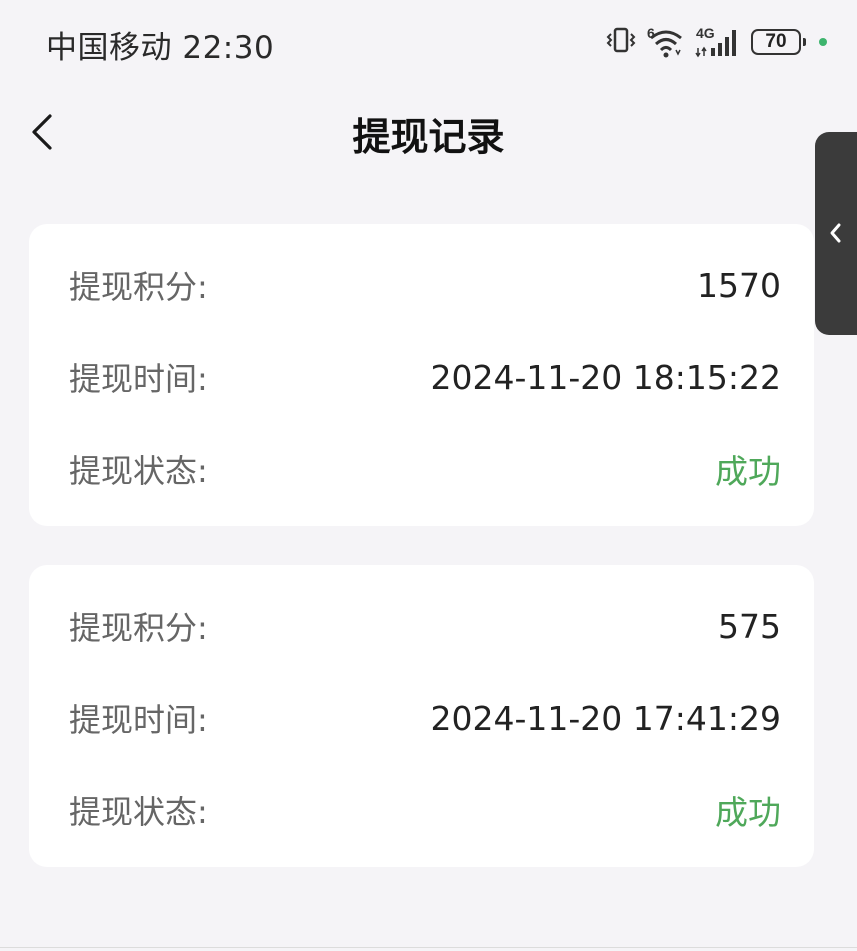 The height and width of the screenshot is (951, 857). I want to click on points-row: 提现积分: 1570, so click(425, 285).